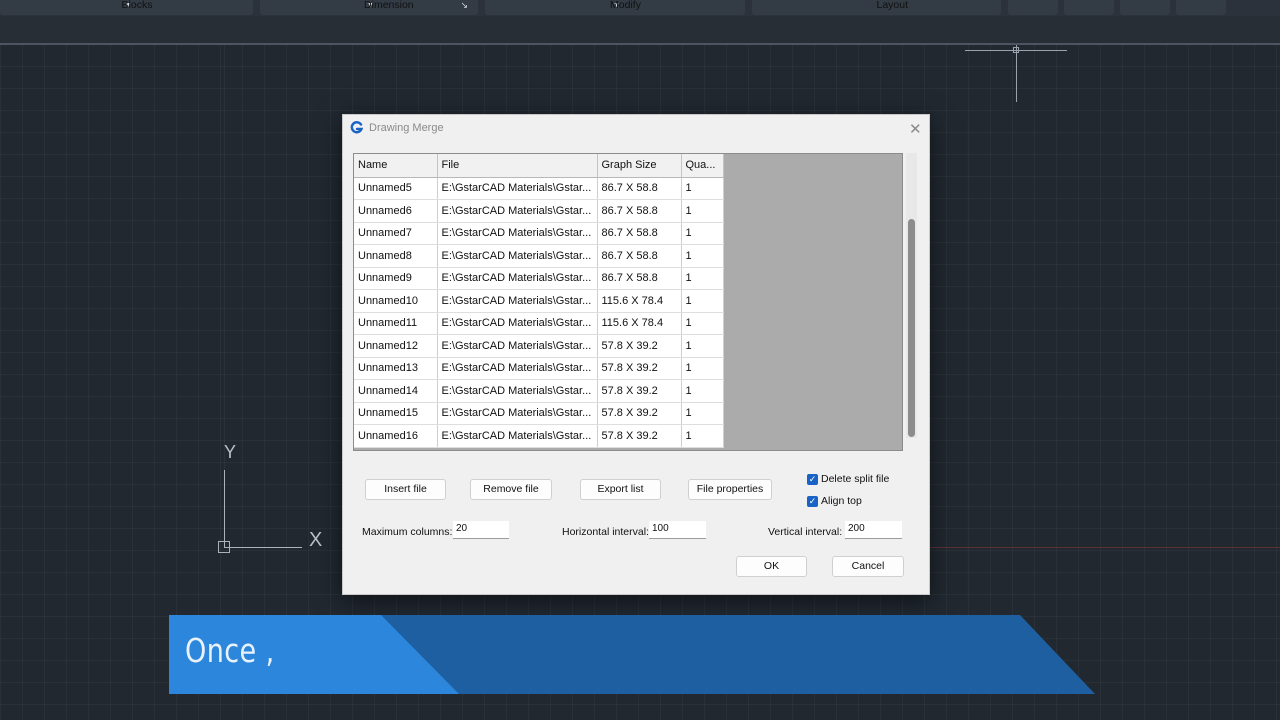  Describe the element at coordinates (396, 256) in the screenshot. I see `cell-name: Unnamed8` at that location.